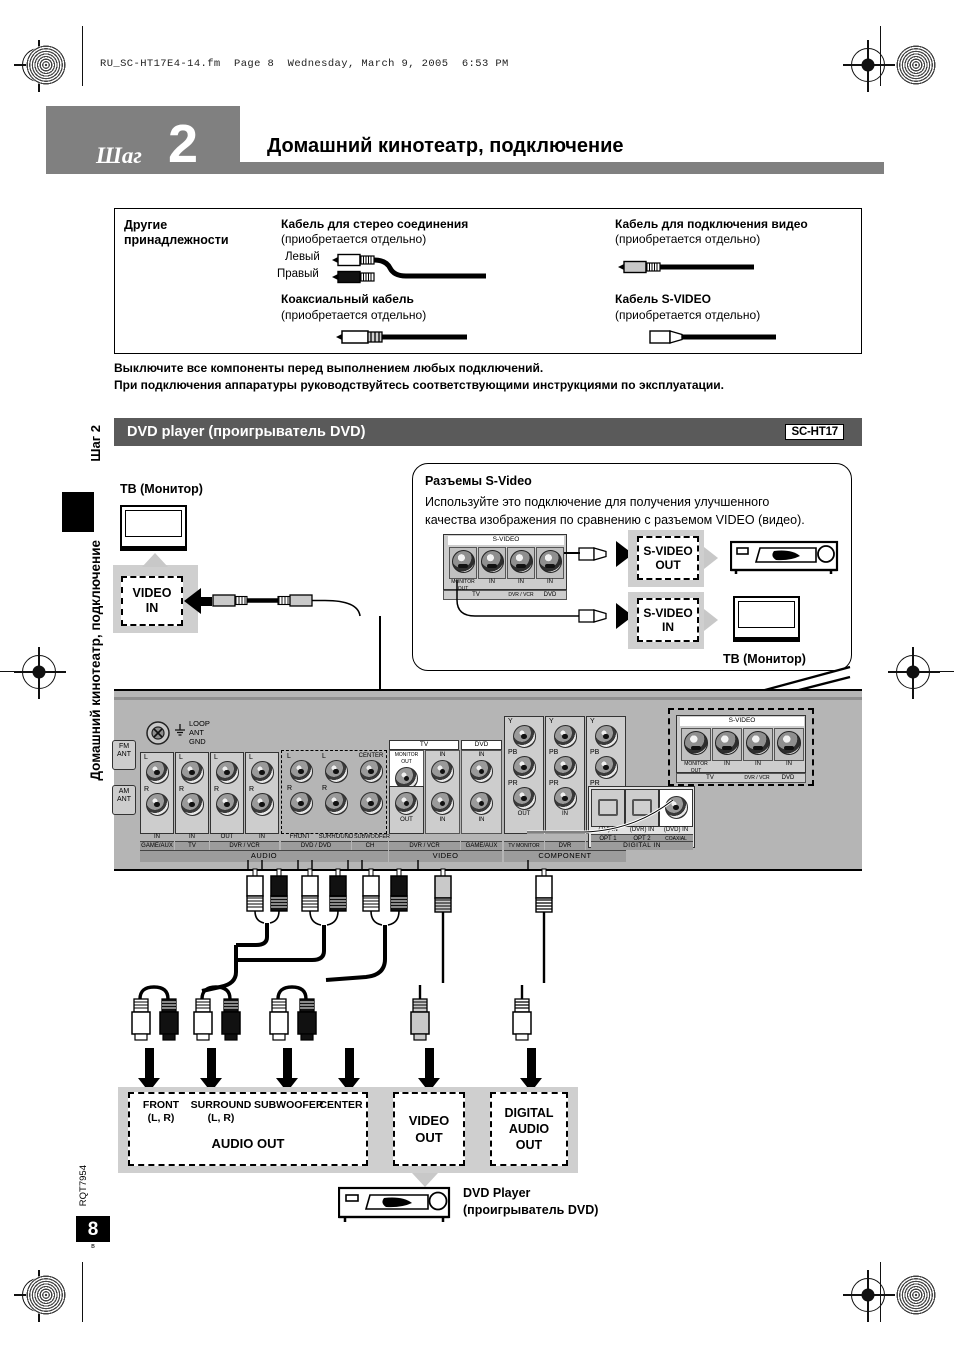 This screenshot has height=1351, width=954. What do you see at coordinates (93, 1229) in the screenshot?
I see `page-number: 8` at bounding box center [93, 1229].